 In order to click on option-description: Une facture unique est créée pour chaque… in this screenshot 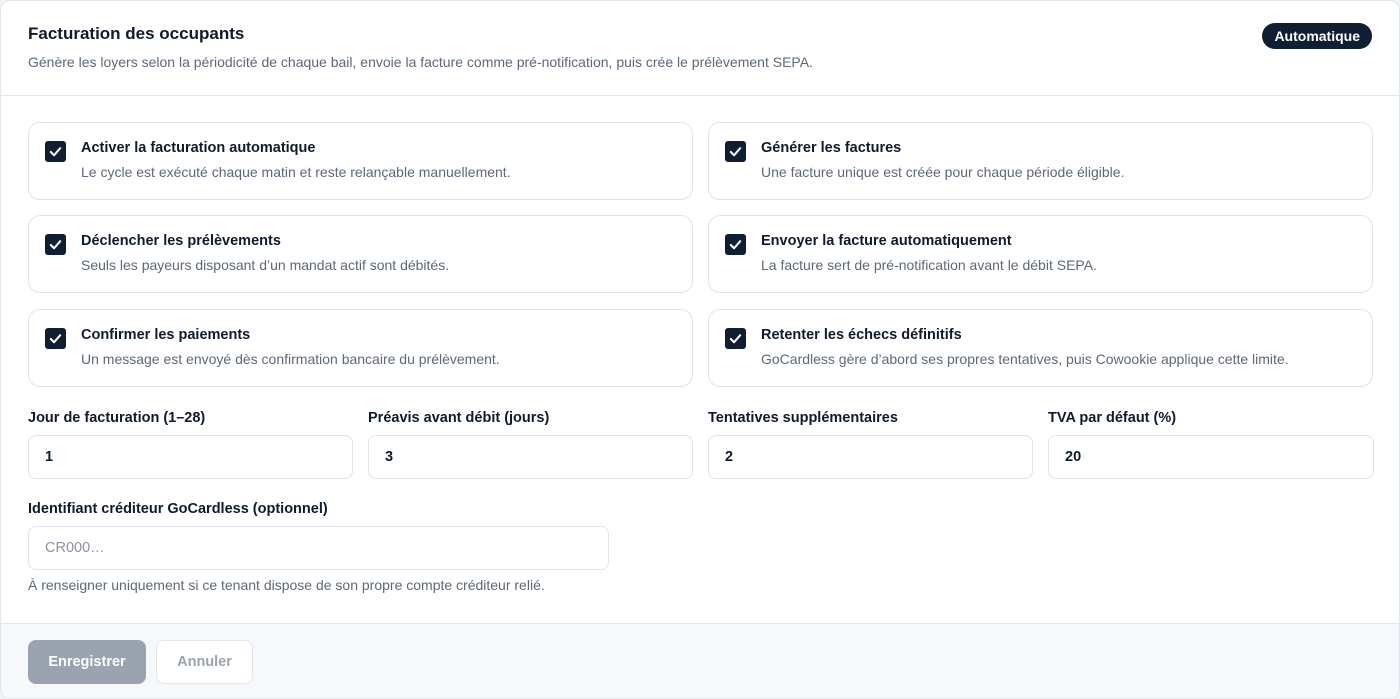, I will do `click(943, 172)`.